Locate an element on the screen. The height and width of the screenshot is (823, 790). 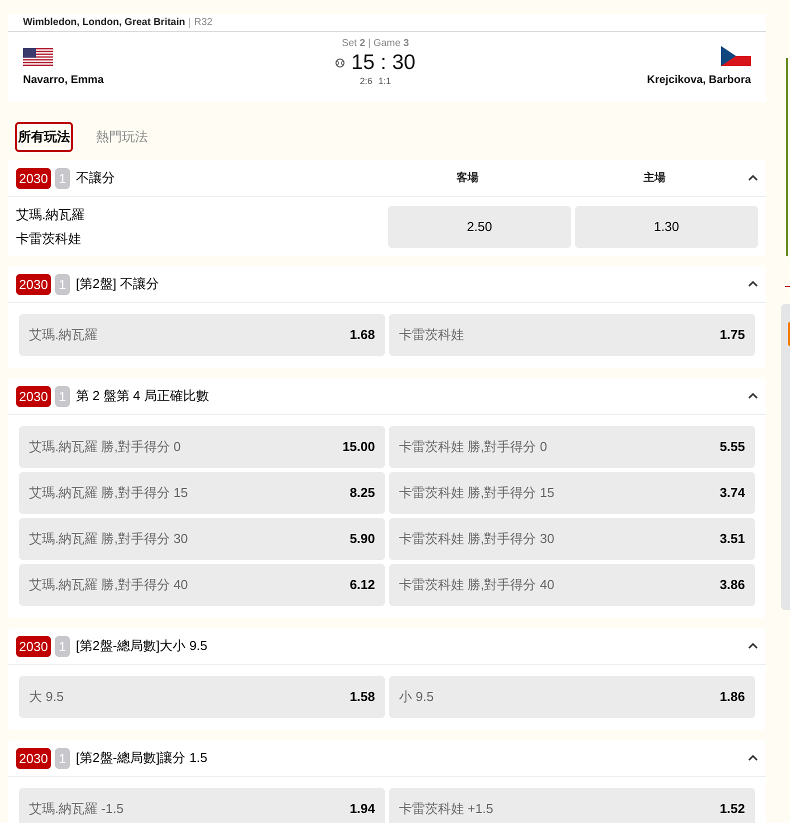
column-header: 客場 is located at coordinates (468, 178).